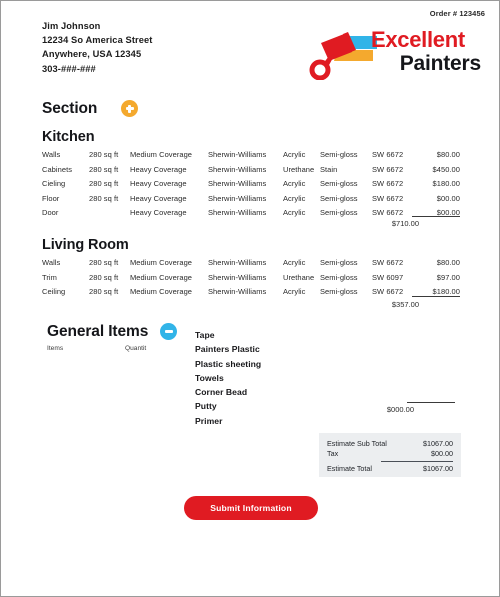 Image resolution: width=500 pixels, height=597 pixels. I want to click on cell-price: $450.00, so click(446, 169).